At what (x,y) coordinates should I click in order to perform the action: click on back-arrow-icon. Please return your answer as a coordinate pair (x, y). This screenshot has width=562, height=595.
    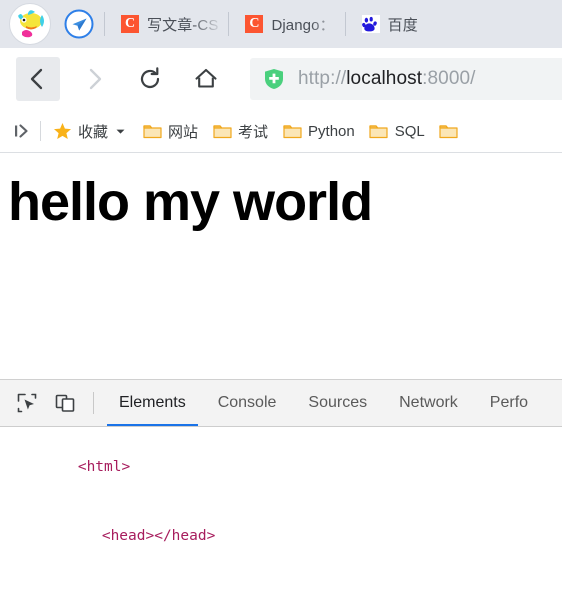
    Looking at the image, I should click on (36, 79).